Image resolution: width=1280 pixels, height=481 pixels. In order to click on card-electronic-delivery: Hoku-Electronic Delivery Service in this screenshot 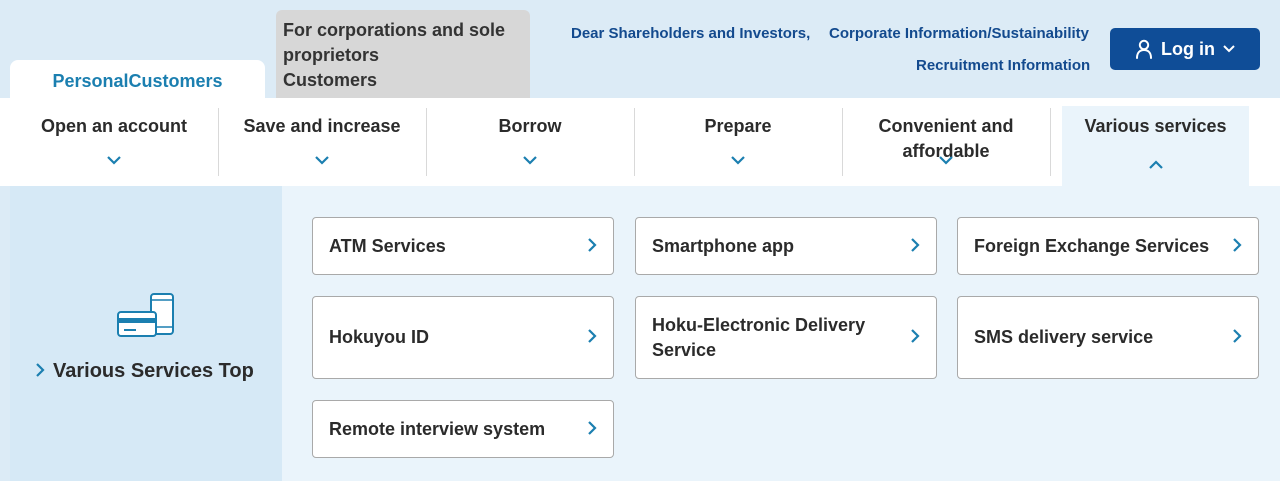, I will do `click(786, 337)`.